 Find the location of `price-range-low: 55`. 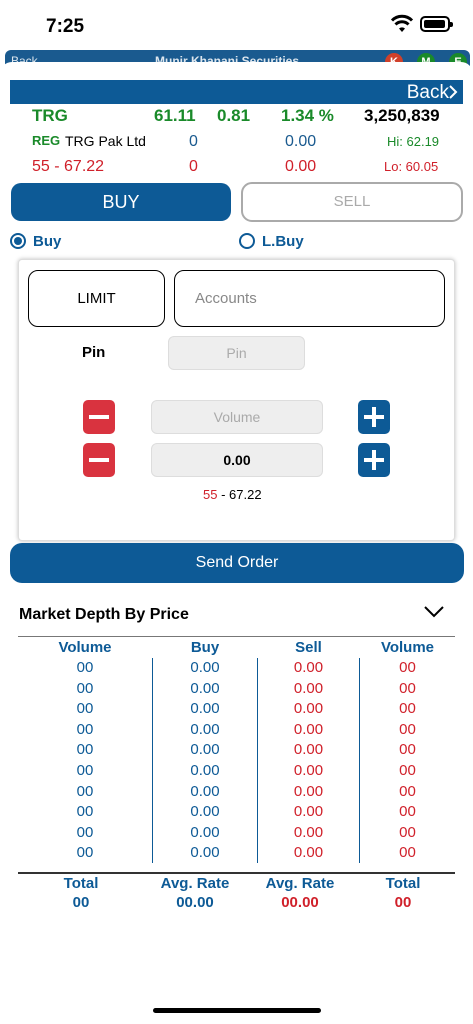

price-range-low: 55 is located at coordinates (210, 494).